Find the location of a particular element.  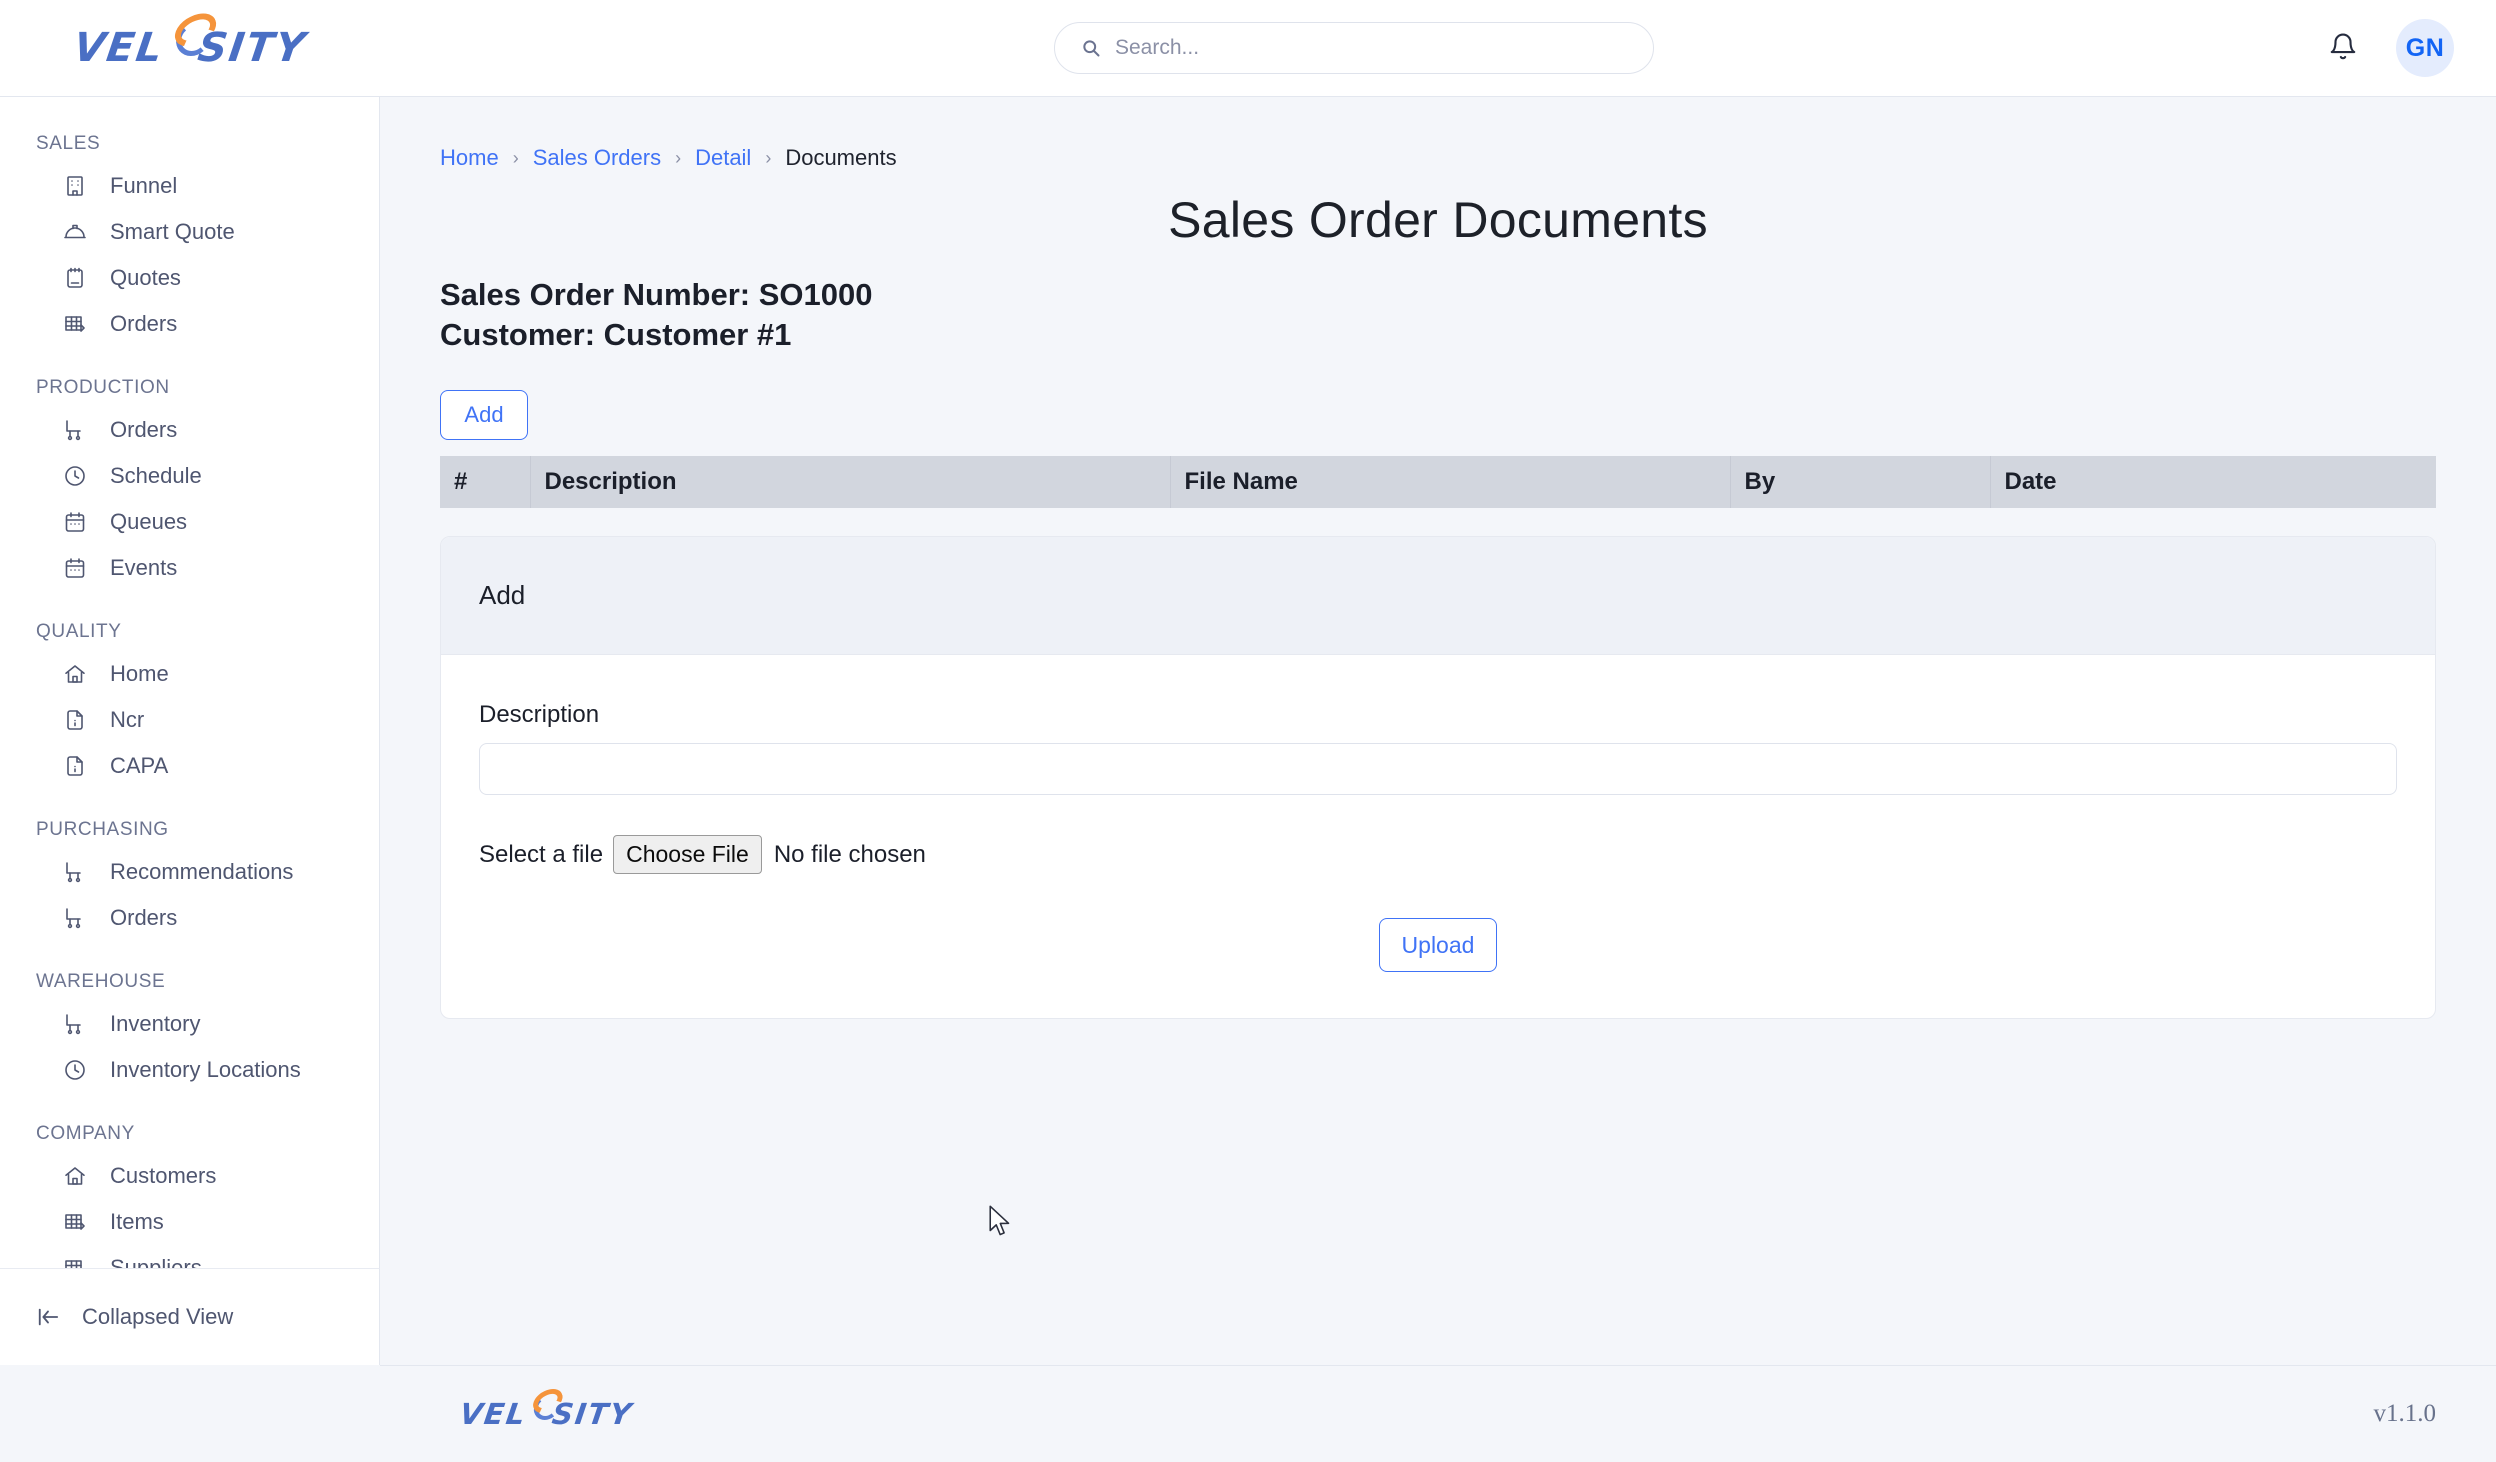

app-version: v1.1.0 is located at coordinates (2405, 1413).